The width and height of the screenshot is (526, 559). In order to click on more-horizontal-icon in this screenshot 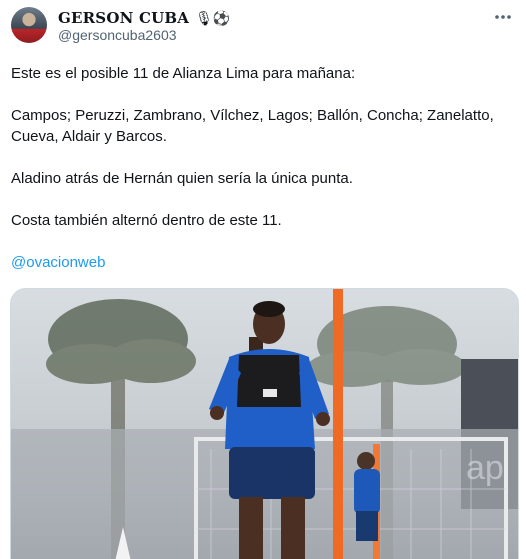, I will do `click(503, 17)`.